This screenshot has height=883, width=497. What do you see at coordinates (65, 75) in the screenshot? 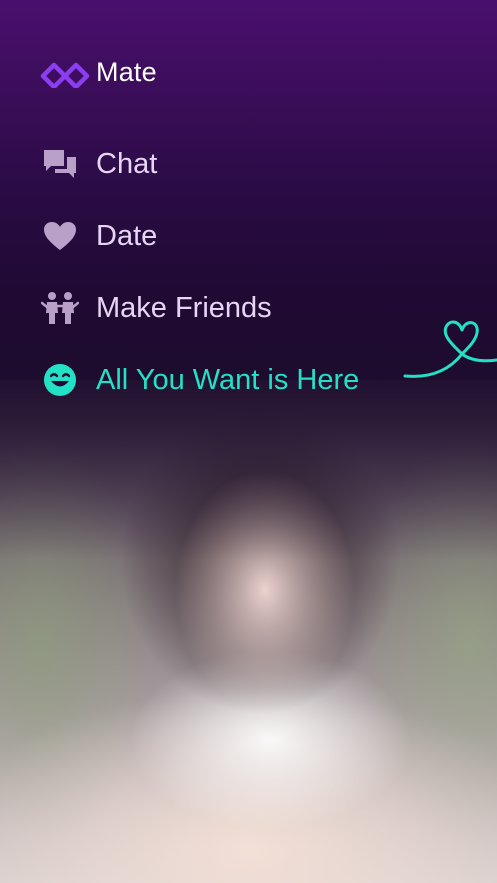
I see `mate-logo-icon` at bounding box center [65, 75].